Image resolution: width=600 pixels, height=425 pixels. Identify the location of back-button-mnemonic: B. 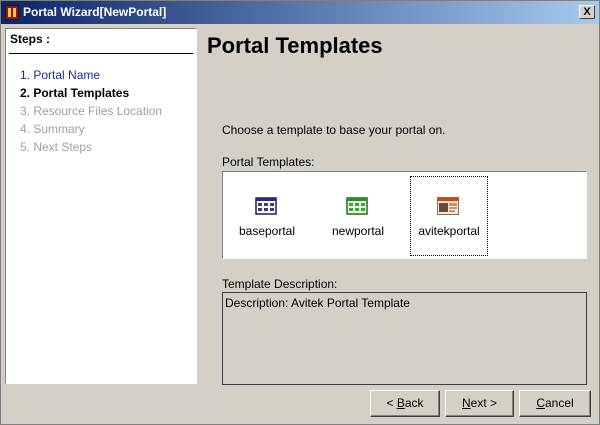
(400, 403).